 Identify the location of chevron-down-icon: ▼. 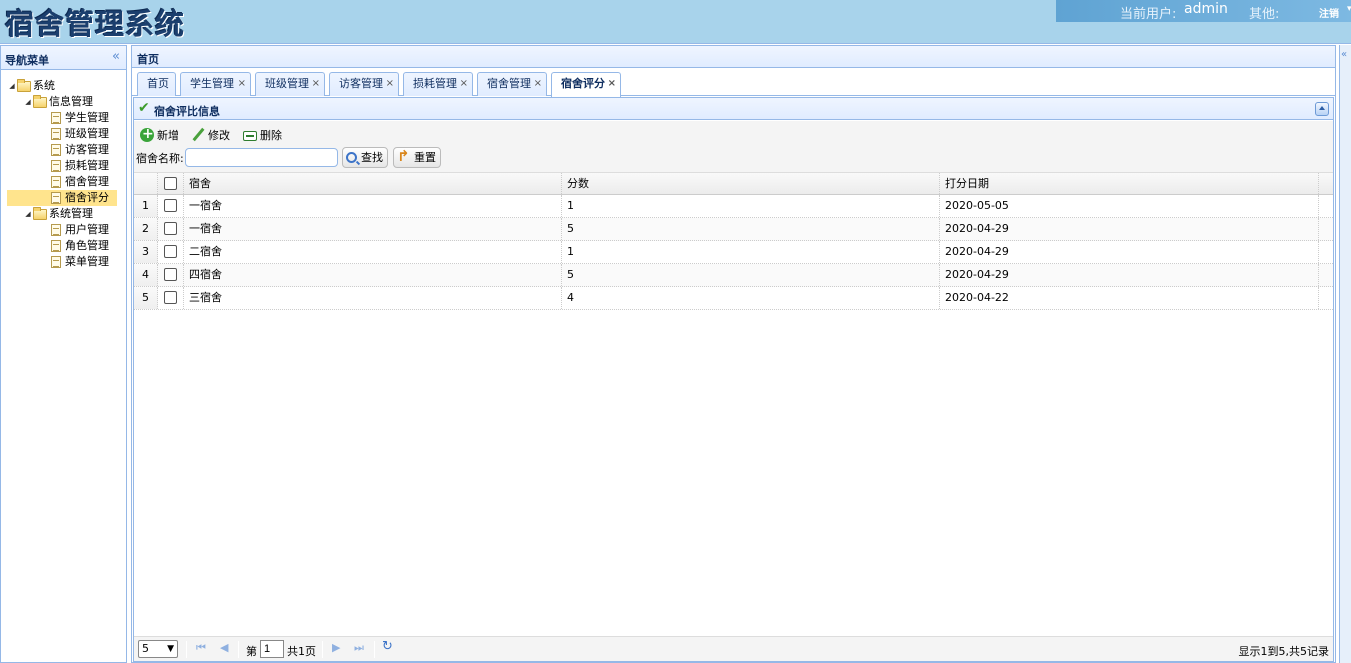
(170, 649).